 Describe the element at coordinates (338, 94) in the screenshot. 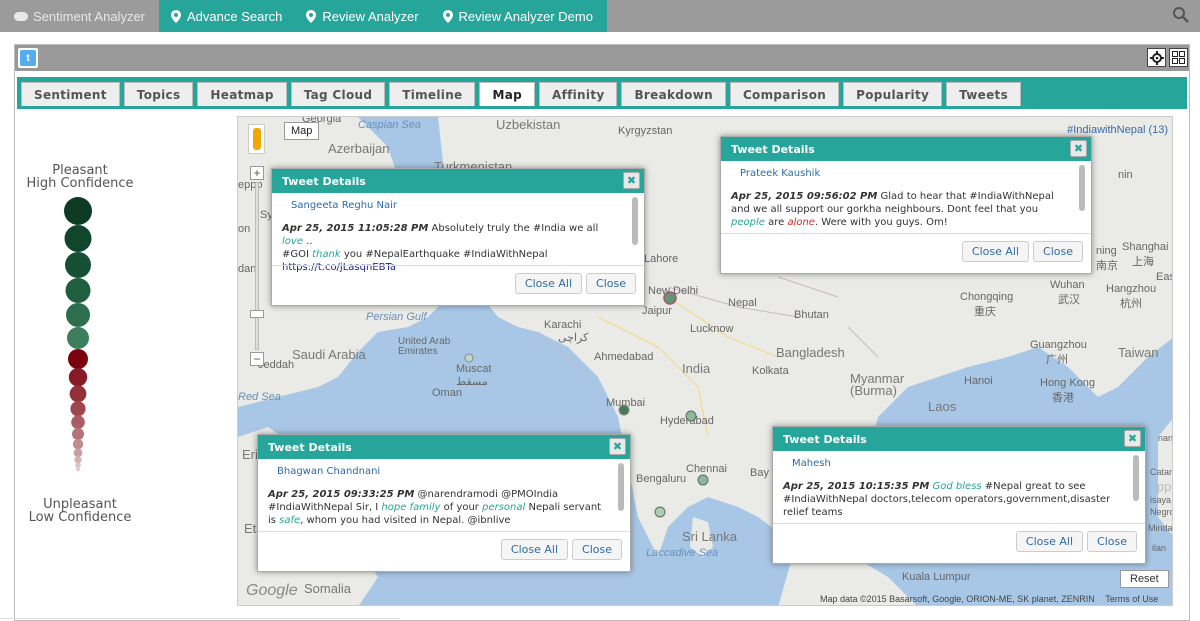

I see `tab-tag-cloud: Tag Cloud` at that location.